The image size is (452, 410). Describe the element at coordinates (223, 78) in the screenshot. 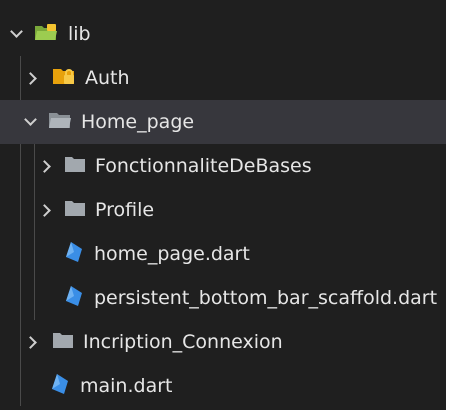

I see `tree-item-auth: Auth` at that location.